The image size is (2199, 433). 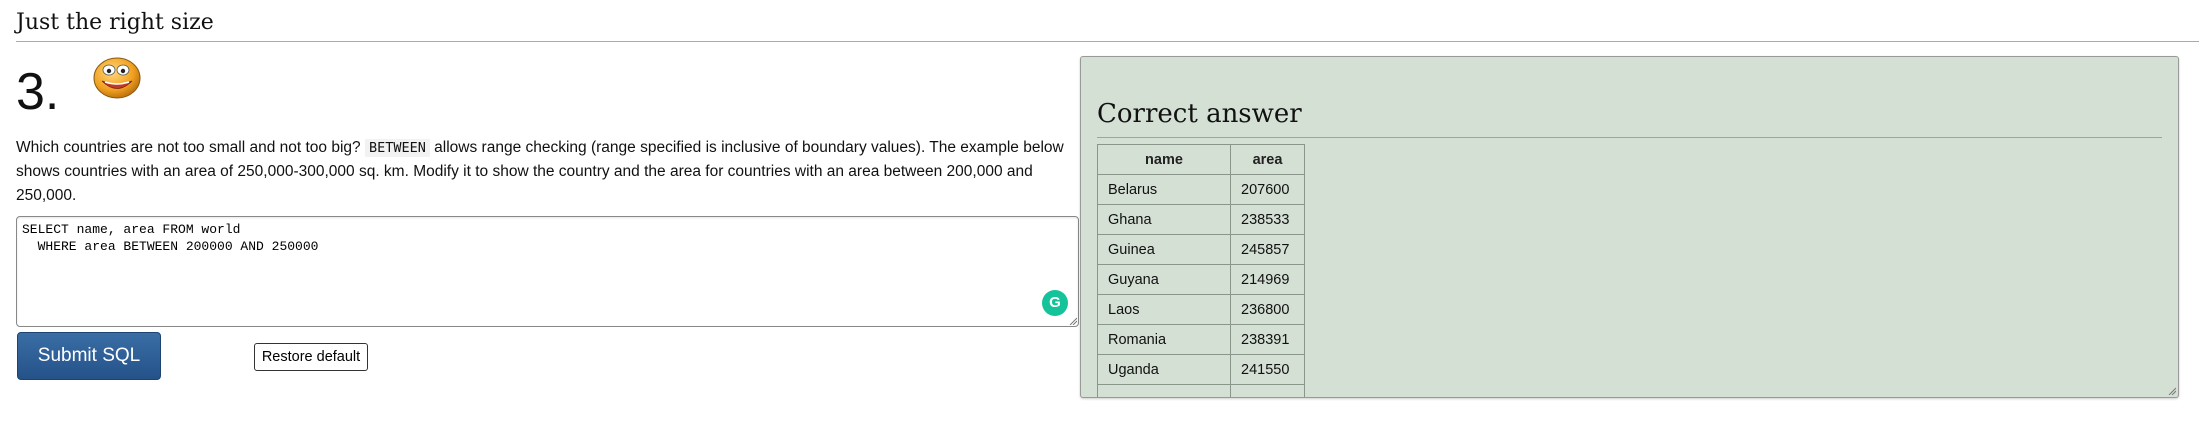 I want to click on table-row, so click(x=1201, y=390).